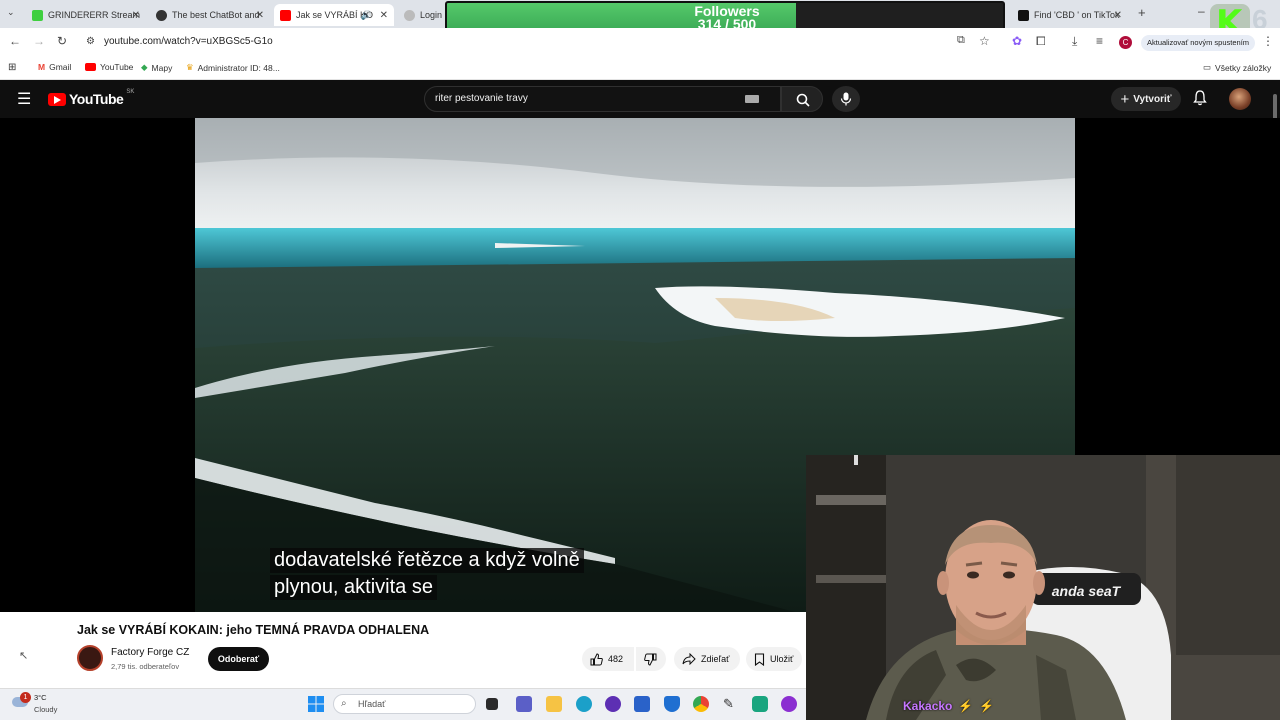 The height and width of the screenshot is (720, 1280). What do you see at coordinates (1099, 41) in the screenshot?
I see `media-icon: ≡` at bounding box center [1099, 41].